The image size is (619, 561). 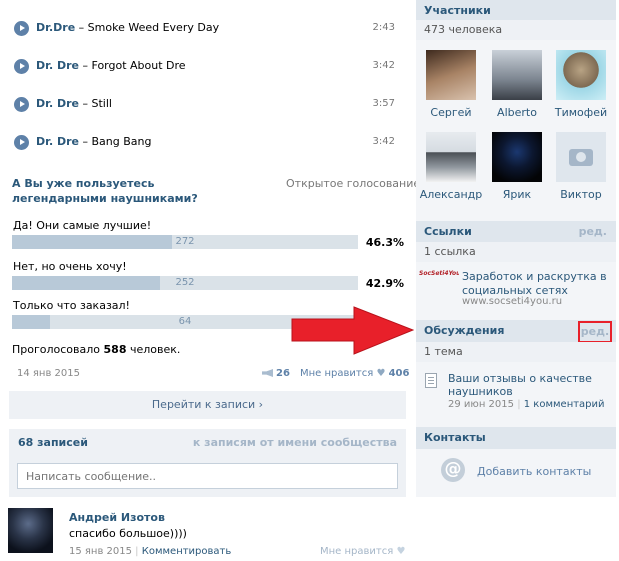 I want to click on member: Александр, so click(x=451, y=166).